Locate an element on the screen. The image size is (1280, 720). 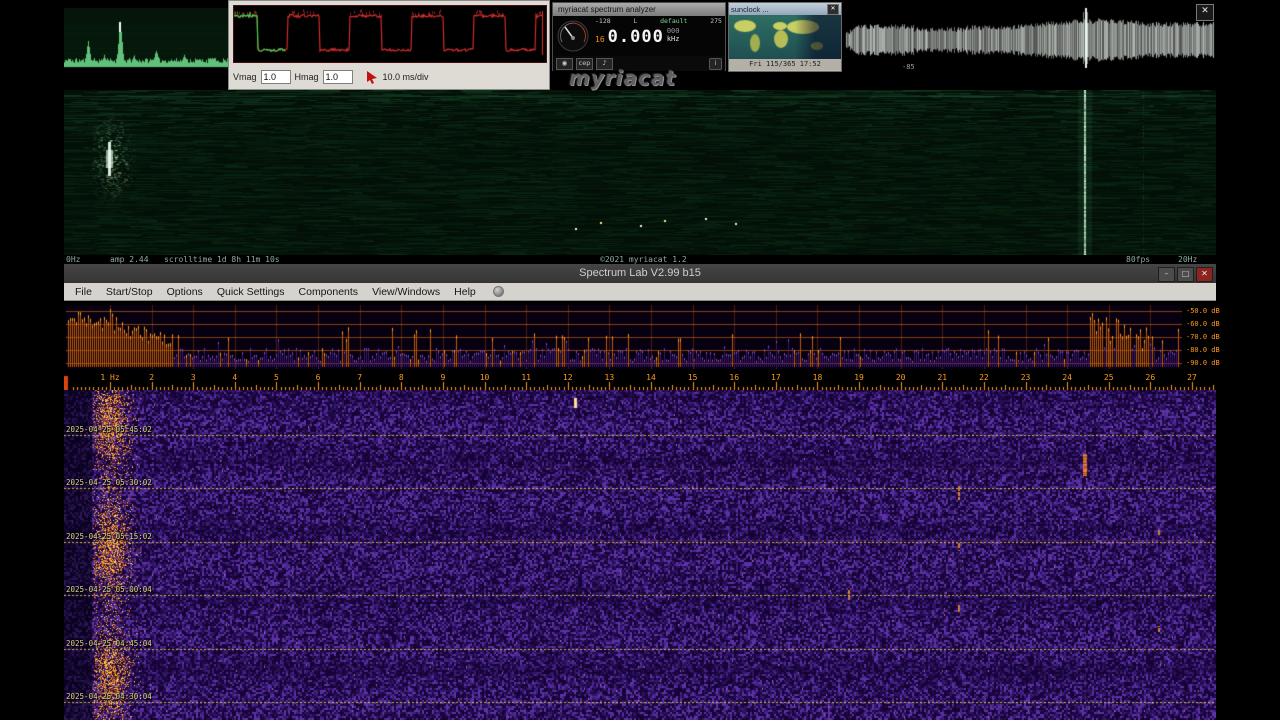
waterfall-timestamp: 2025-04-25 05:30:02 is located at coordinates (109, 482).